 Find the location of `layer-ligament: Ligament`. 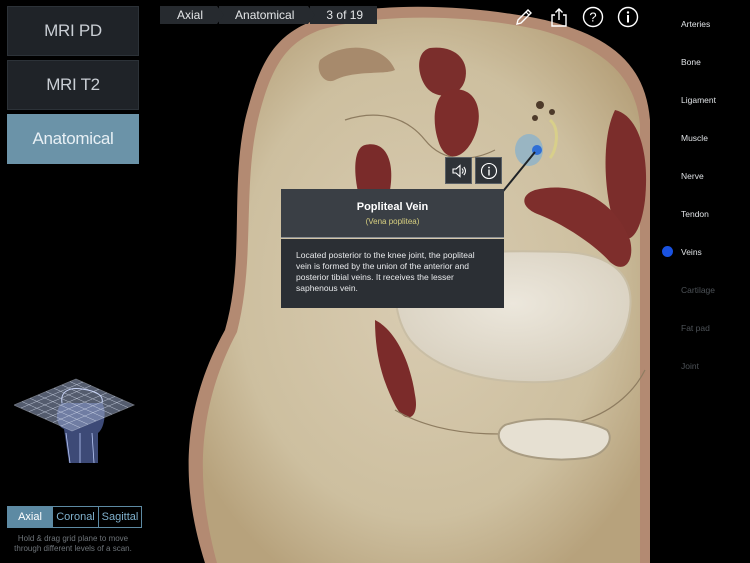

layer-ligament: Ligament is located at coordinates (698, 100).